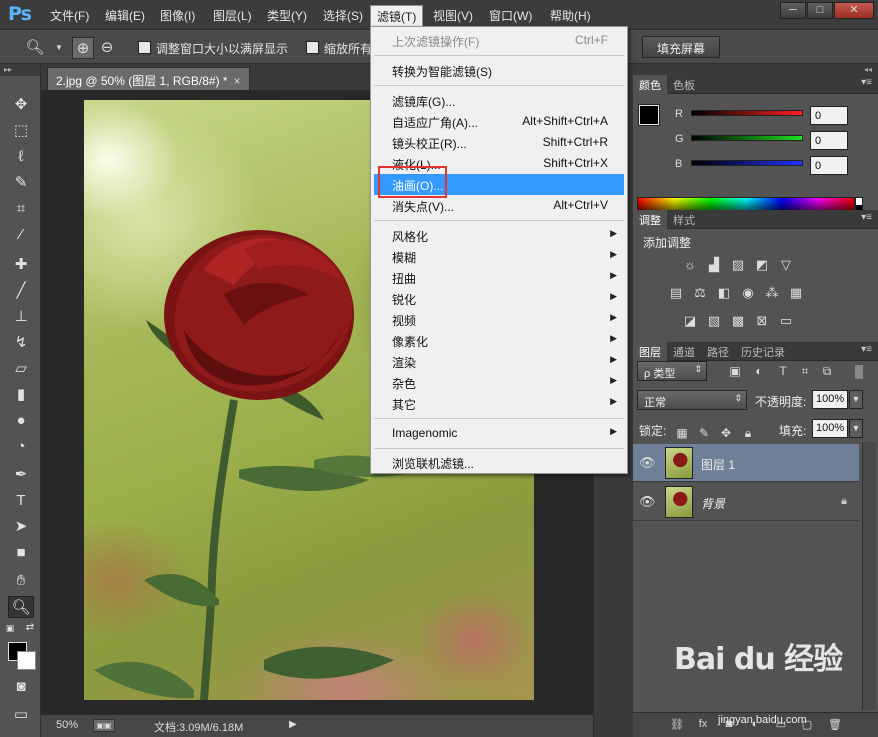  What do you see at coordinates (755, 69) in the screenshot?
I see `panels-grip: ◂◂` at bounding box center [755, 69].